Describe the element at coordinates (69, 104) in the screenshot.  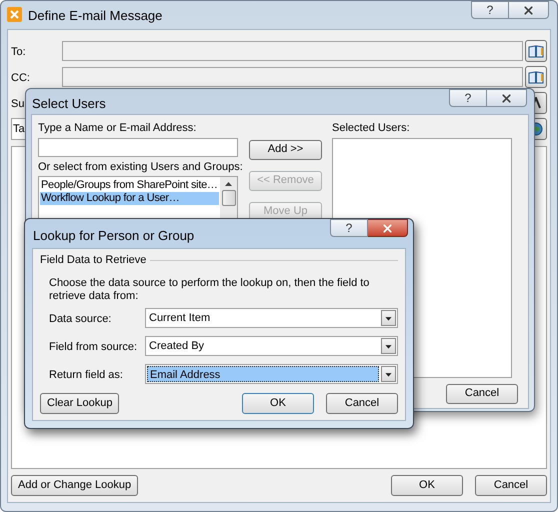
I see `window-title: Select Users` at that location.